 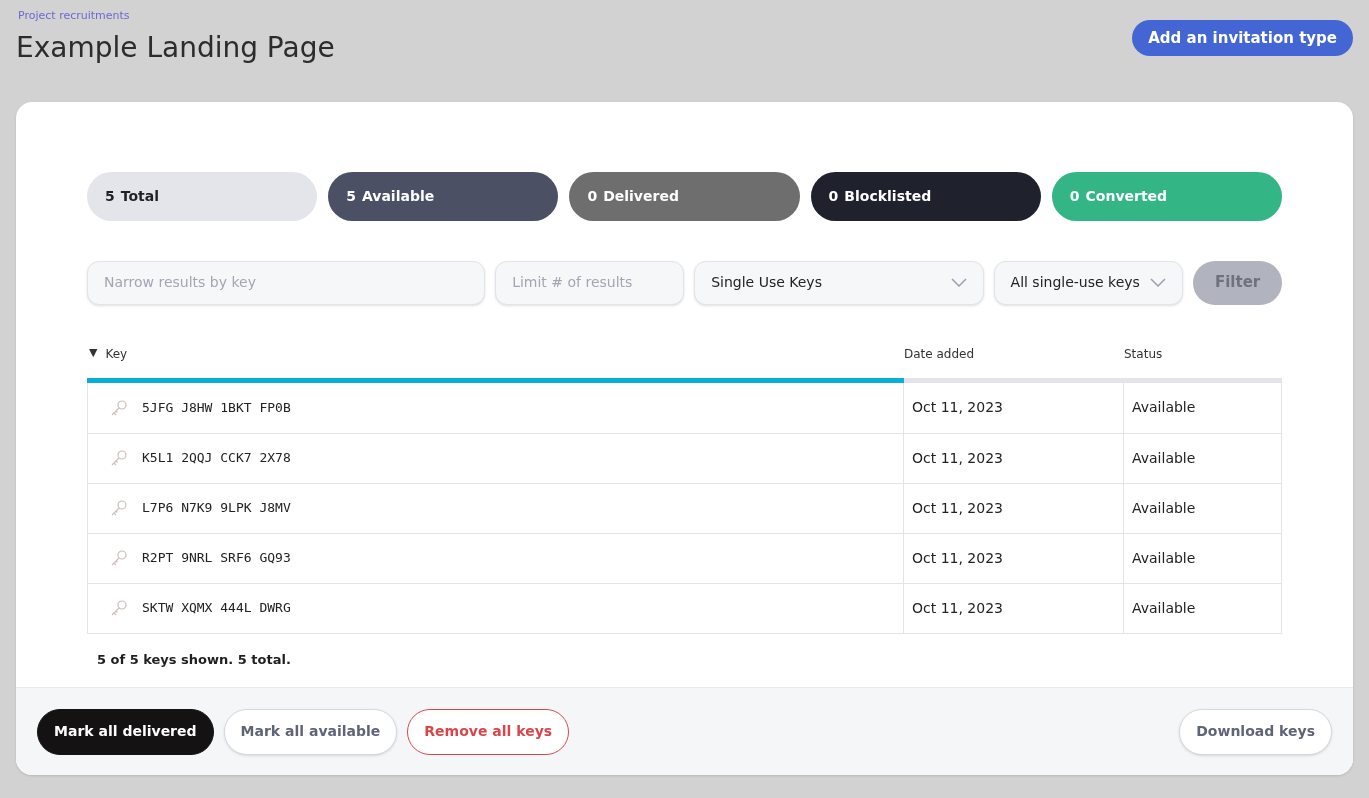 What do you see at coordinates (1255, 731) in the screenshot?
I see `download-keys-button: Download keys` at bounding box center [1255, 731].